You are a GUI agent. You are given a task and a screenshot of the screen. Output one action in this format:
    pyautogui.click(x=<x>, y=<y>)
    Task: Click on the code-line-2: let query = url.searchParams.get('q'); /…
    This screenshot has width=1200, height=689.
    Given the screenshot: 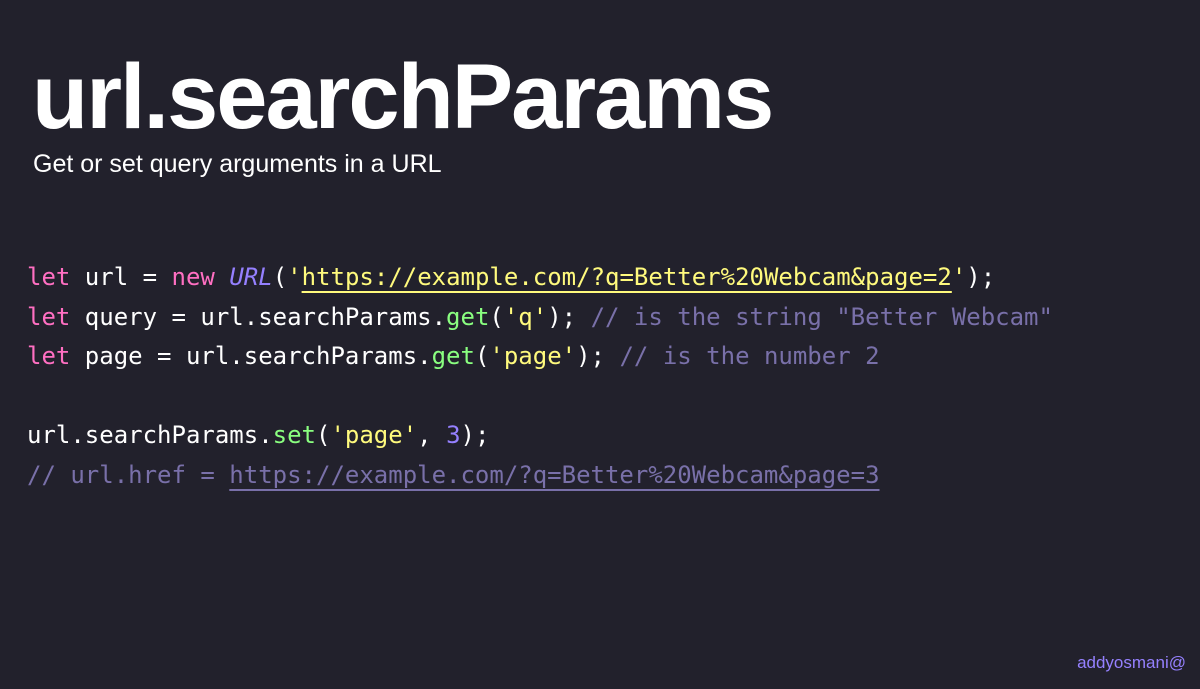 What is the action you would take?
    pyautogui.click(x=540, y=318)
    